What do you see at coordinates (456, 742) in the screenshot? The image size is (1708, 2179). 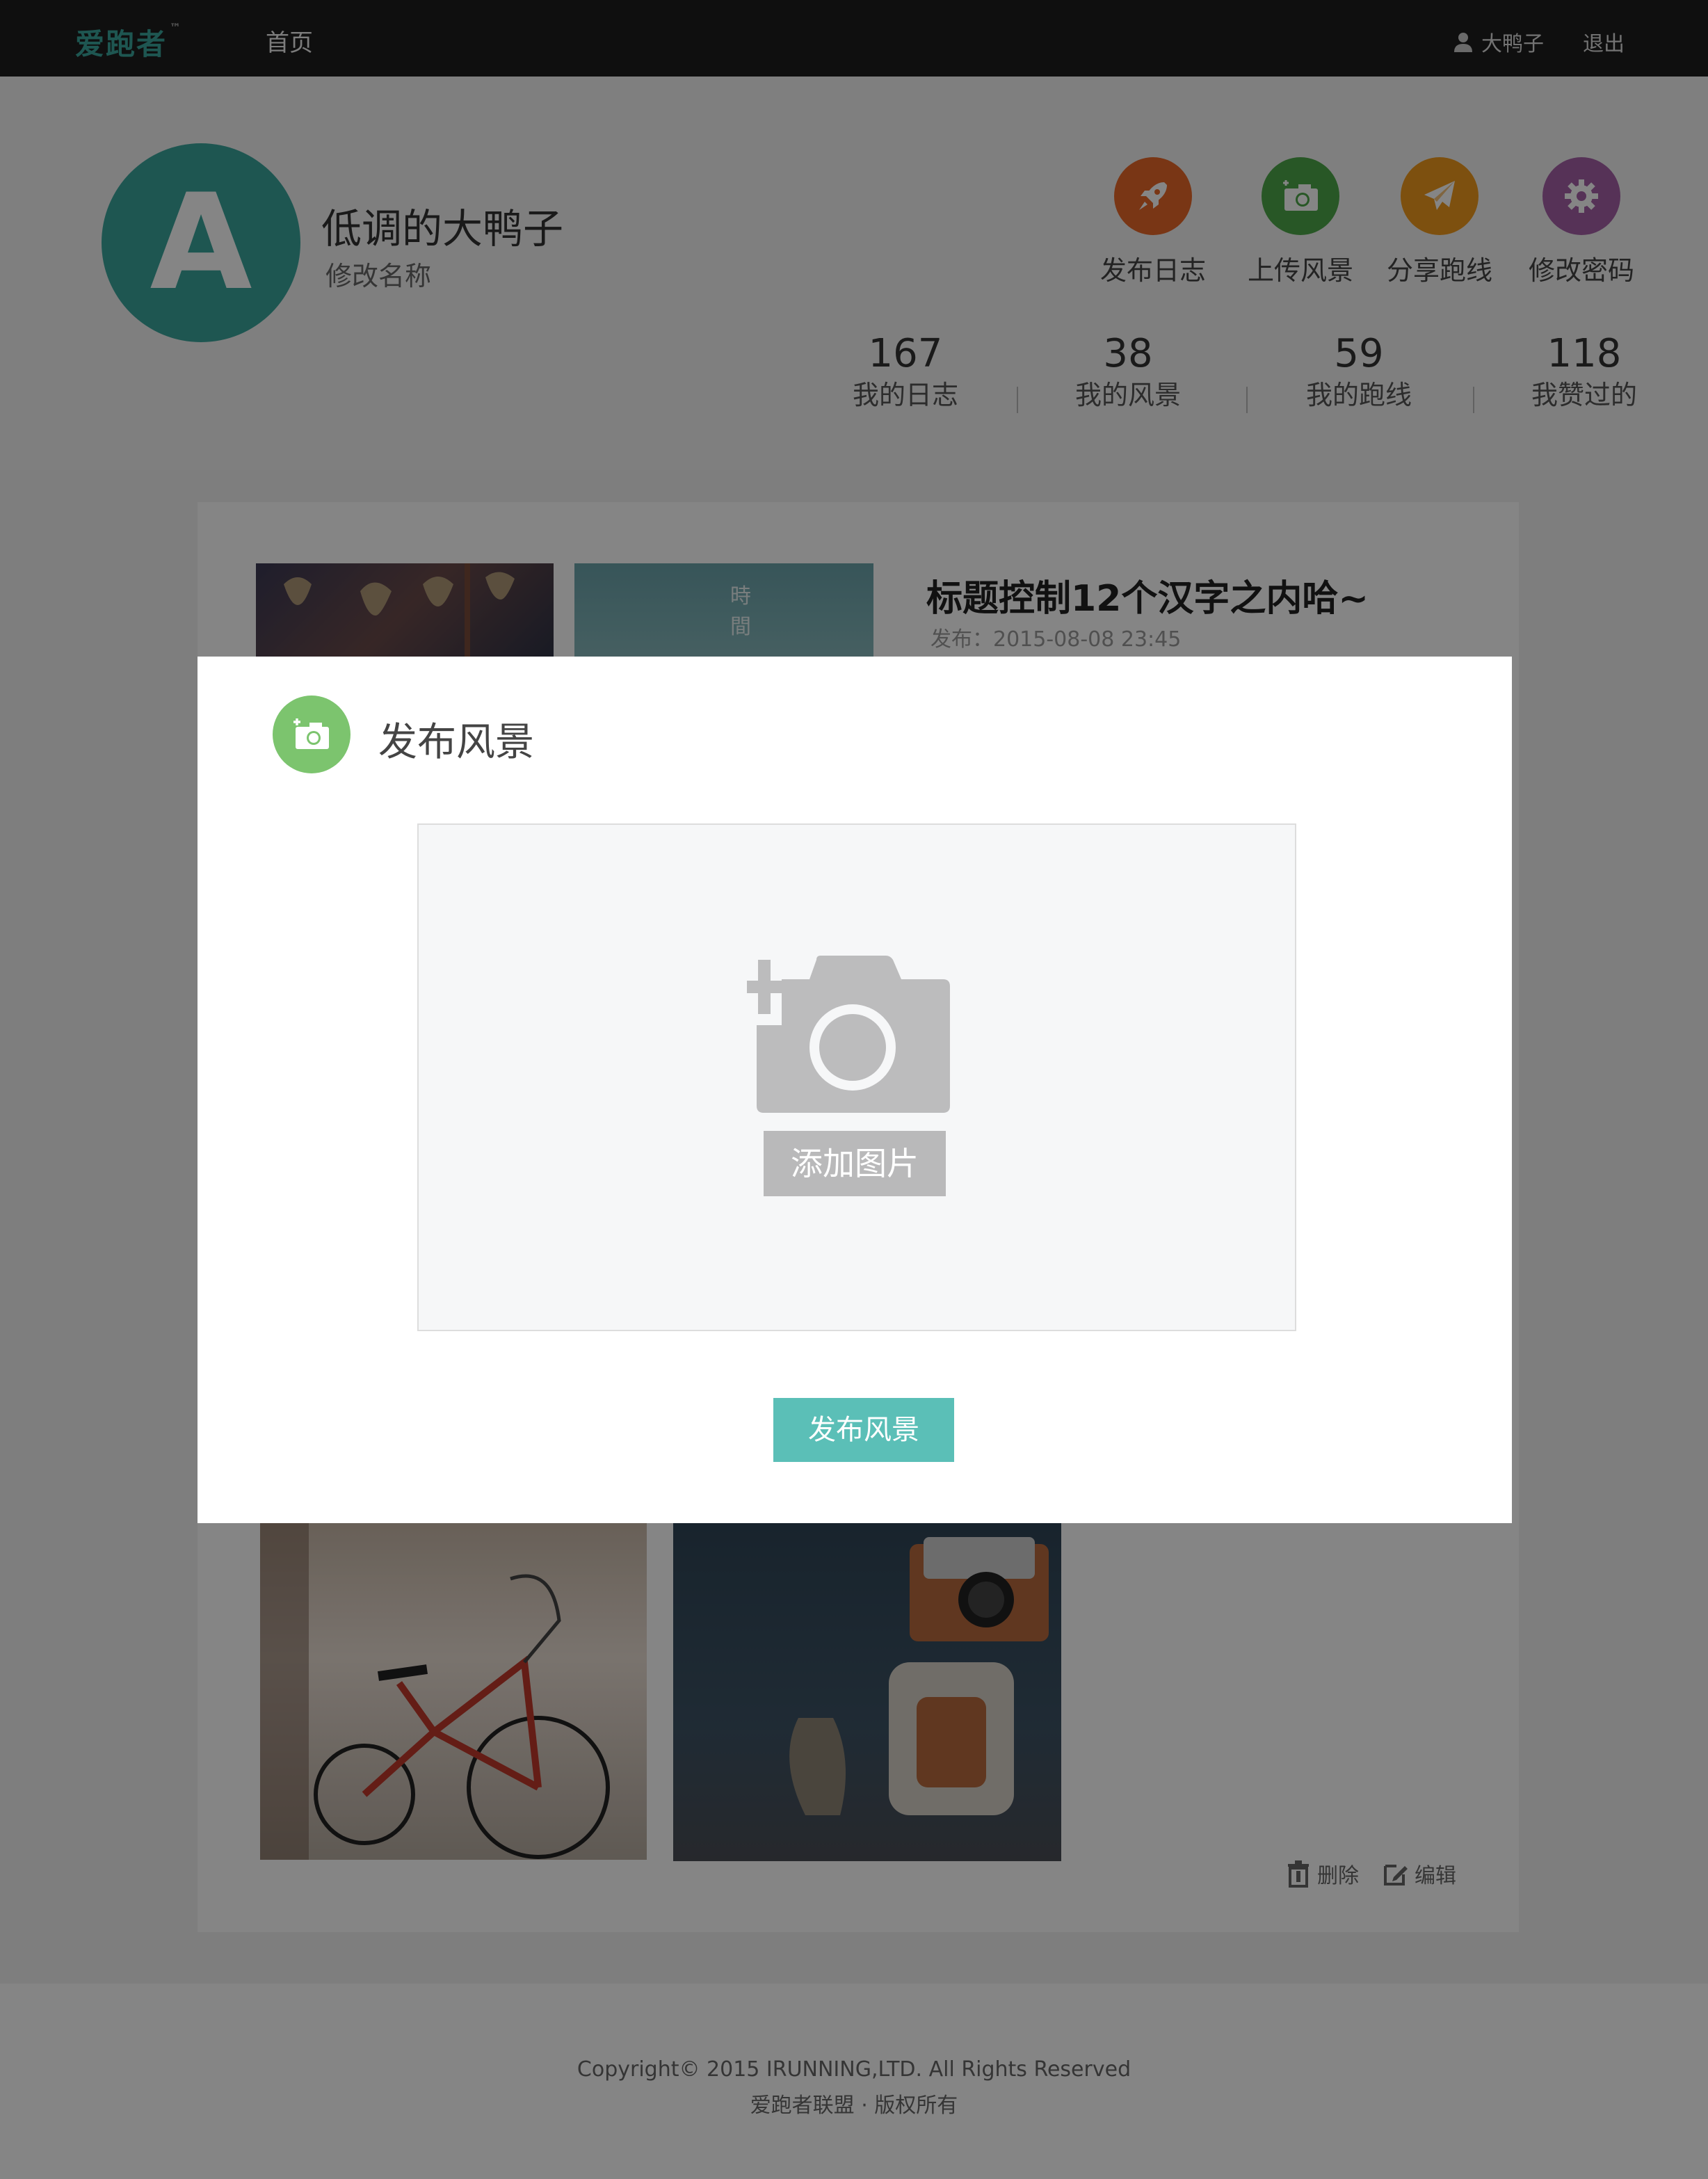 I see `modal-title: 发布风景` at bounding box center [456, 742].